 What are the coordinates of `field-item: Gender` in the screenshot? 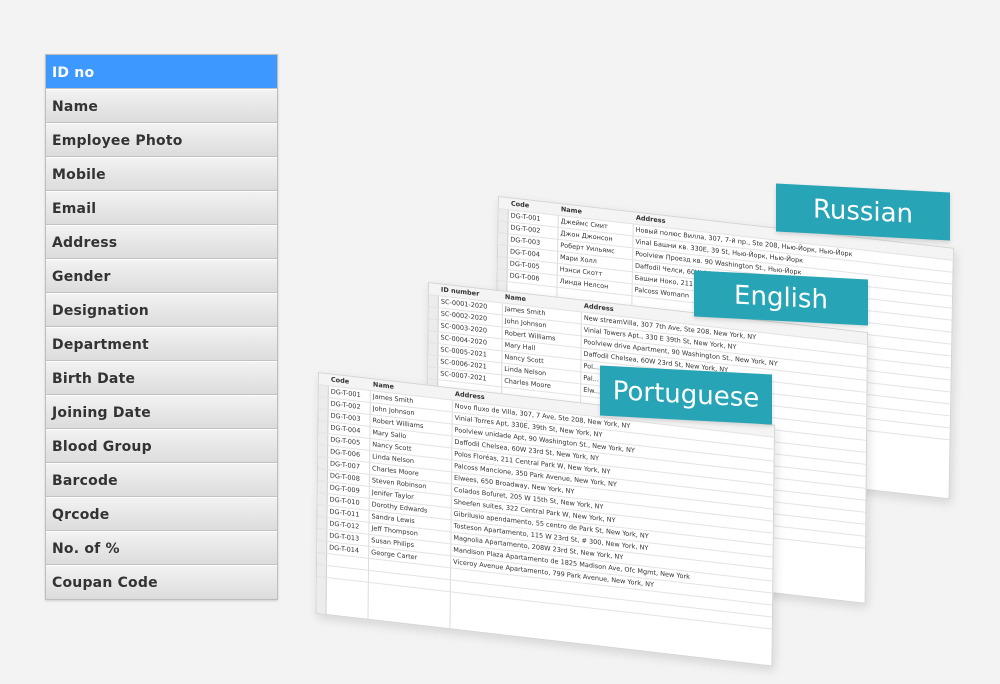 It's located at (161, 276).